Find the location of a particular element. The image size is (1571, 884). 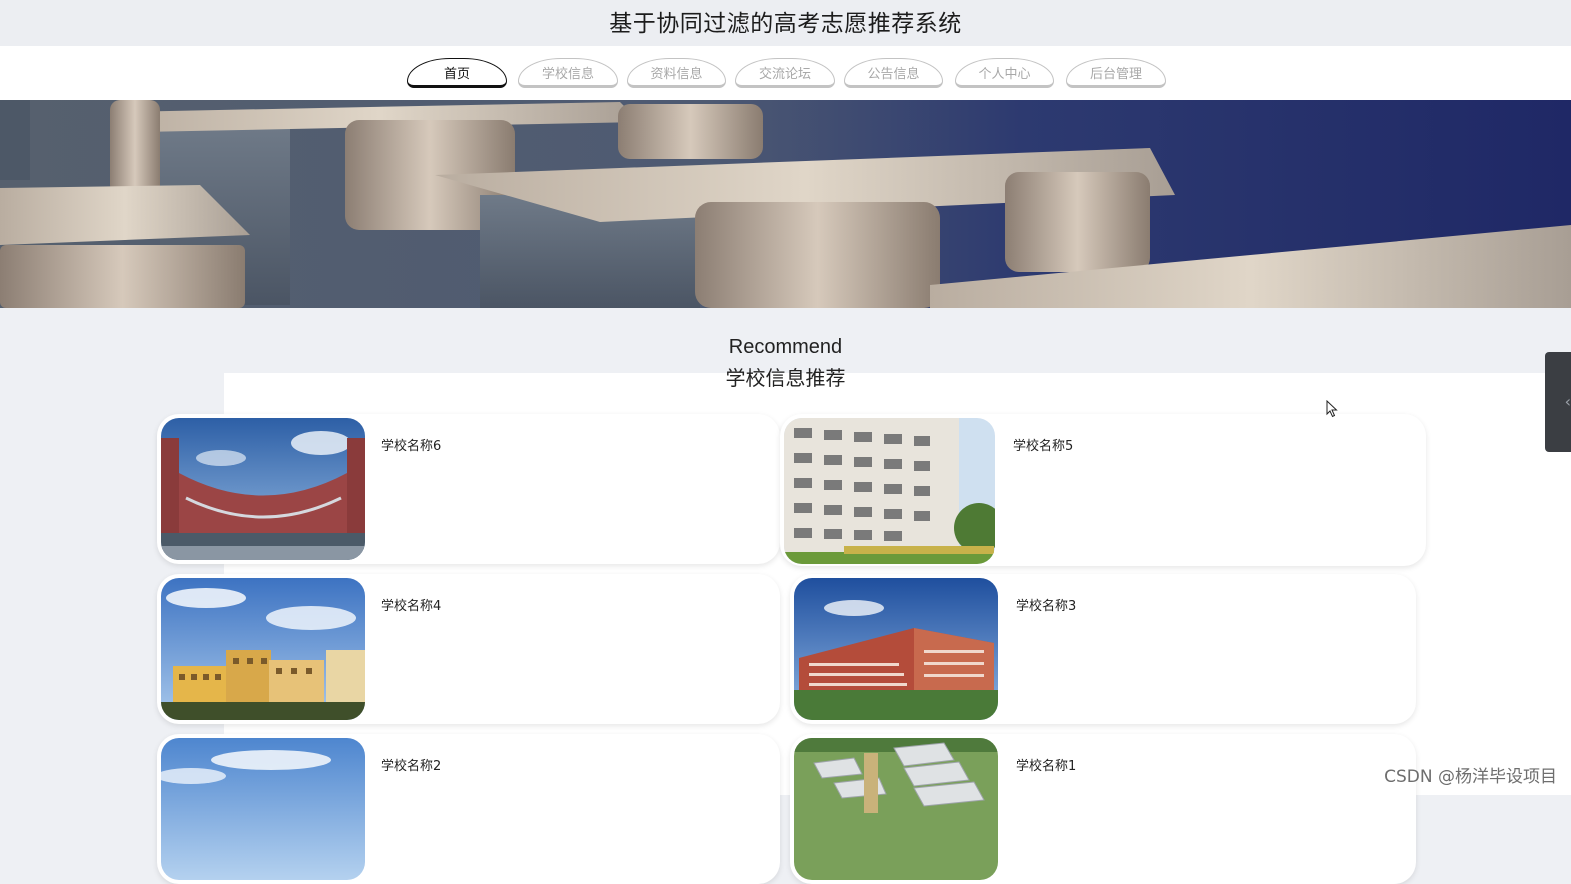

school-card: 学校名称1 is located at coordinates (1103, 809).